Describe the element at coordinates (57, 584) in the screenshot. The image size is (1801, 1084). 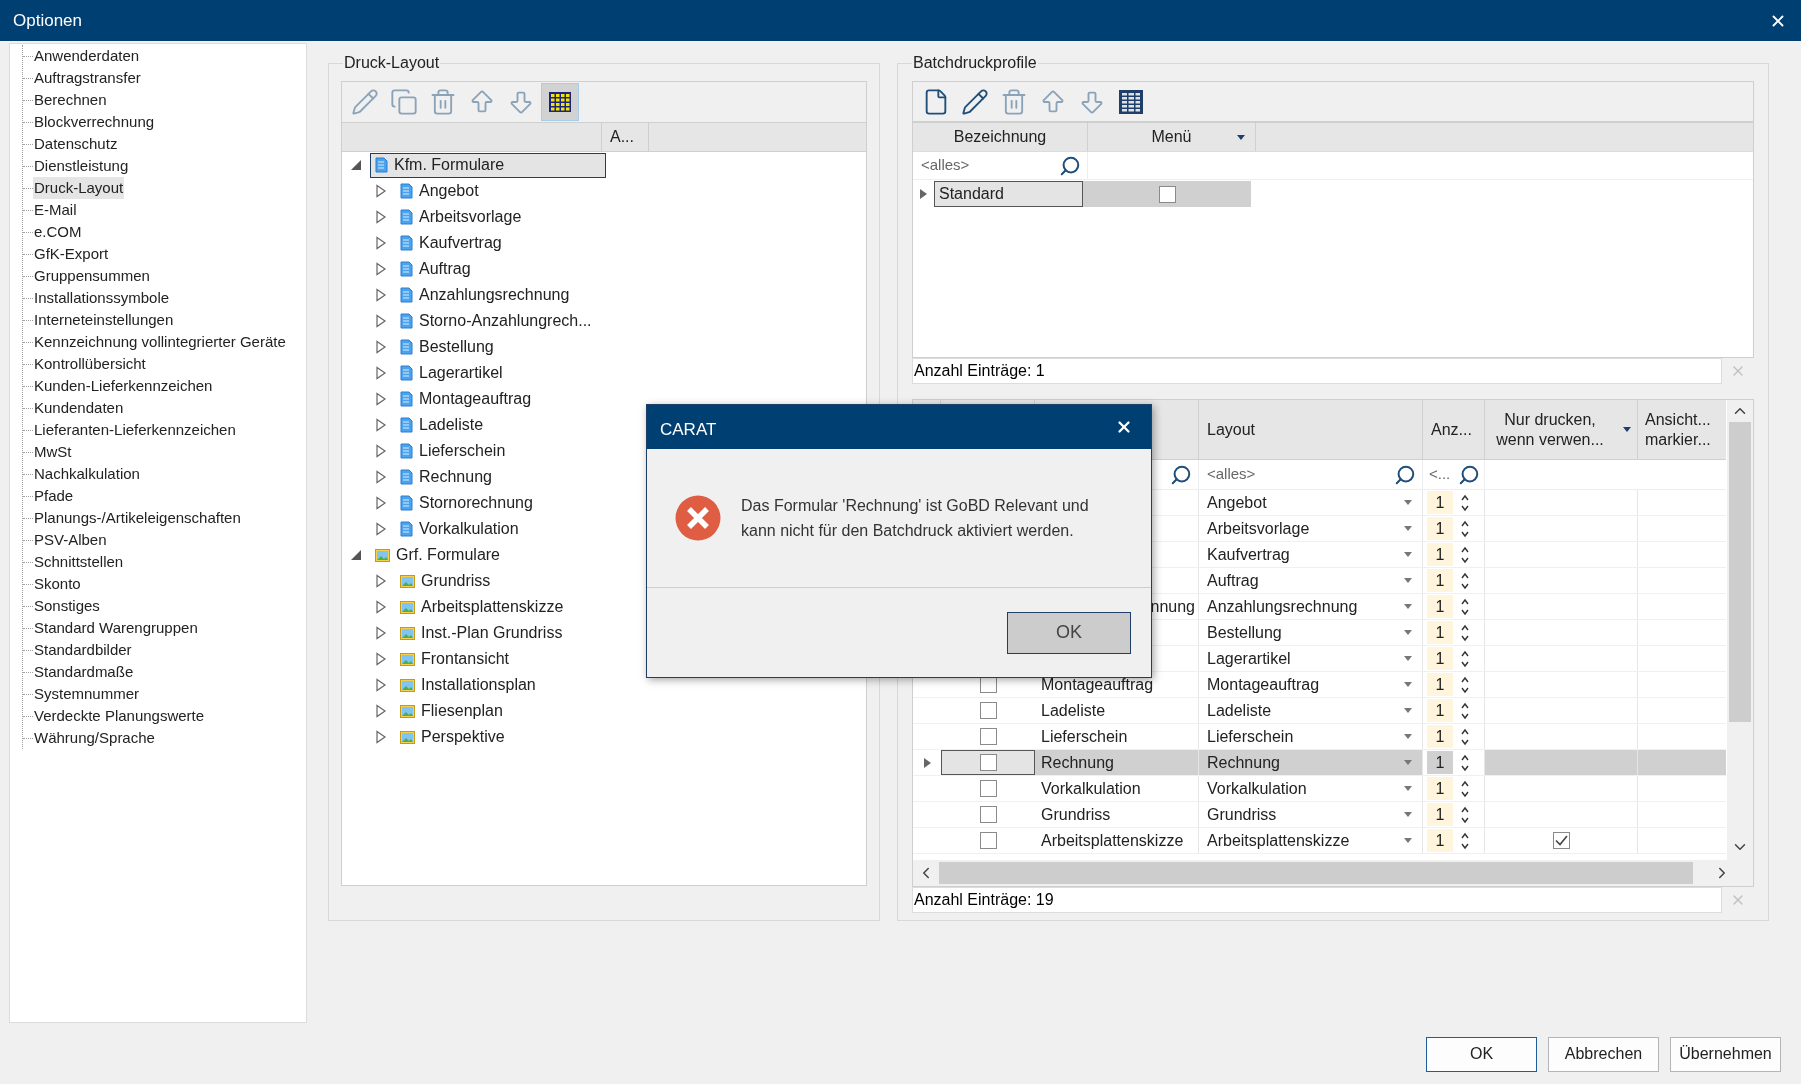
I see `sidebar-item: Skonto` at that location.